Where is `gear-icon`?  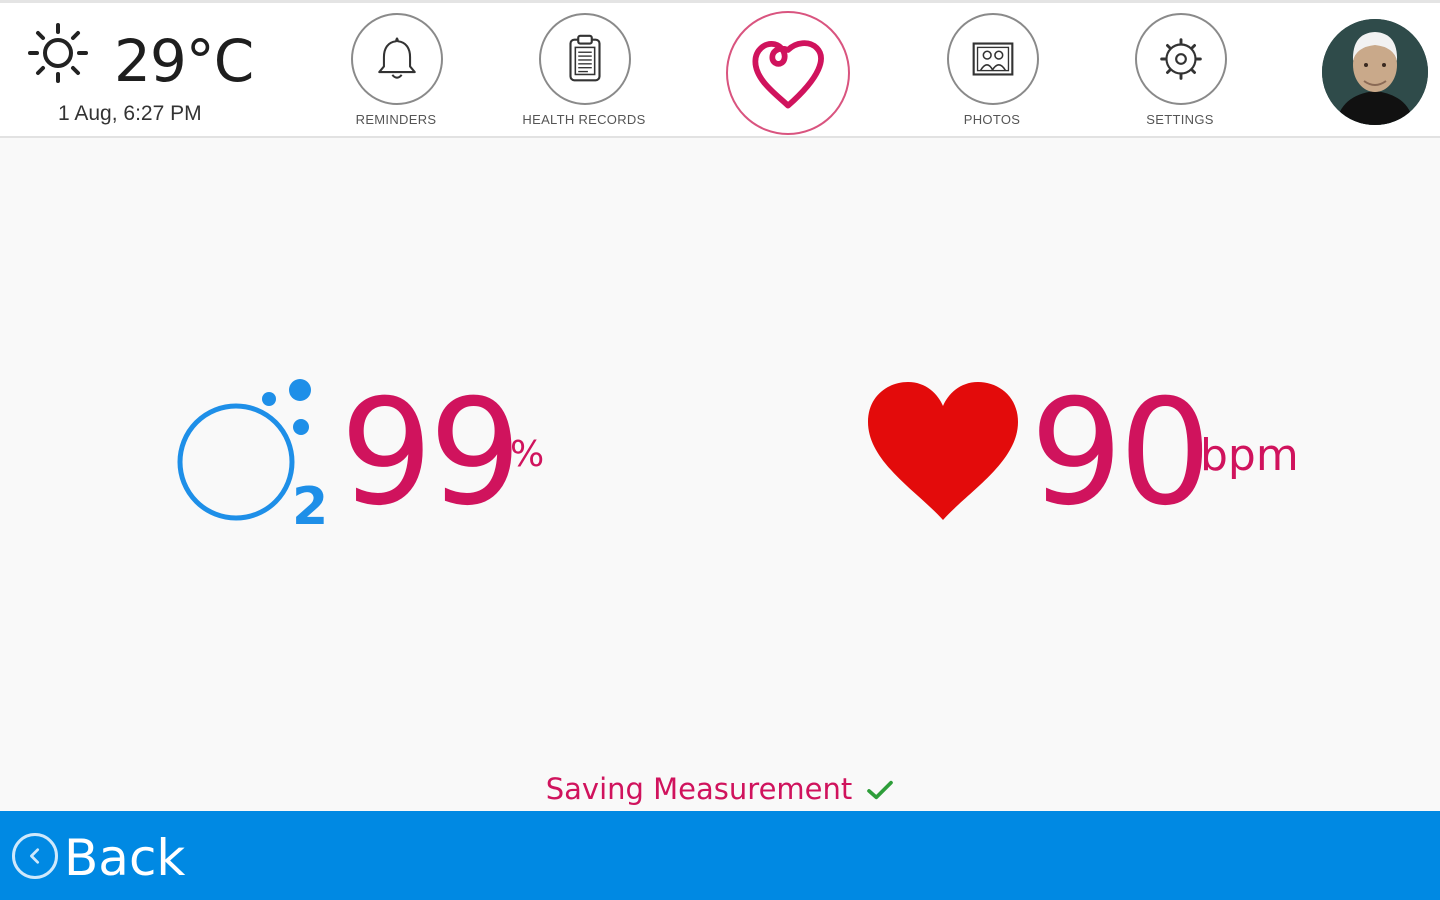
gear-icon is located at coordinates (1181, 59).